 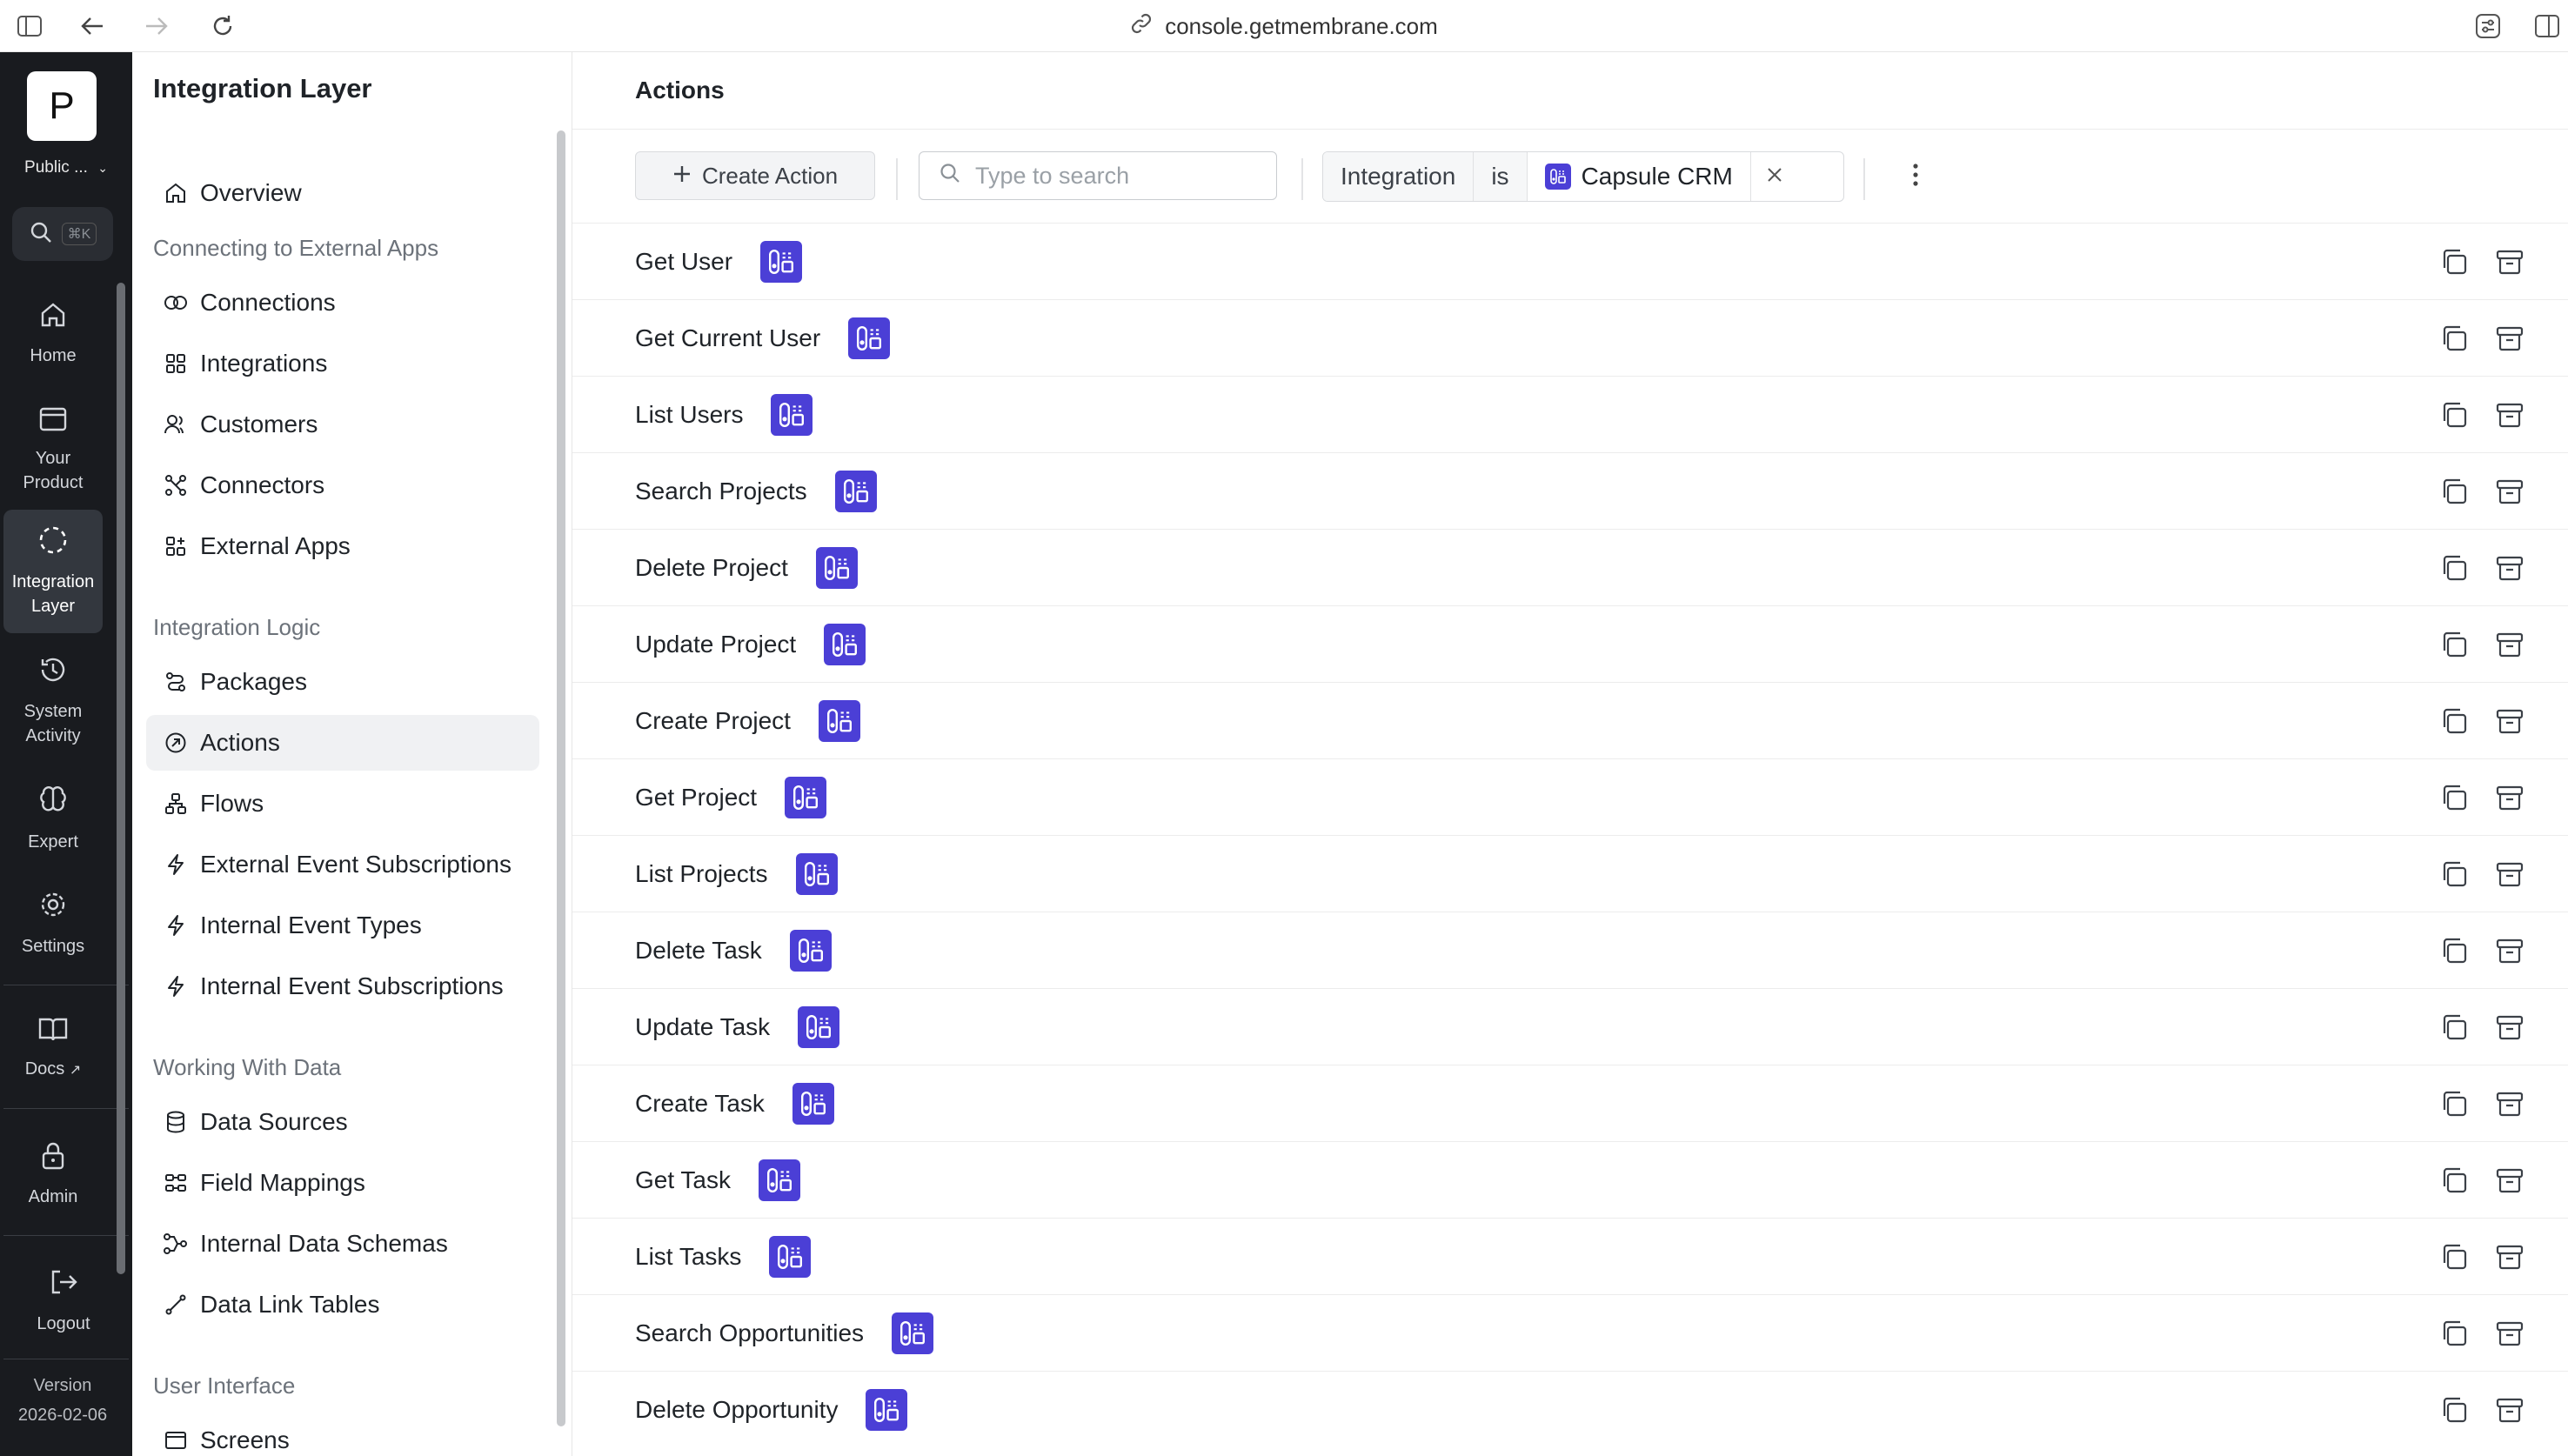 What do you see at coordinates (66, 167) in the screenshot?
I see `workspace-switcher: Public ... ⌄` at bounding box center [66, 167].